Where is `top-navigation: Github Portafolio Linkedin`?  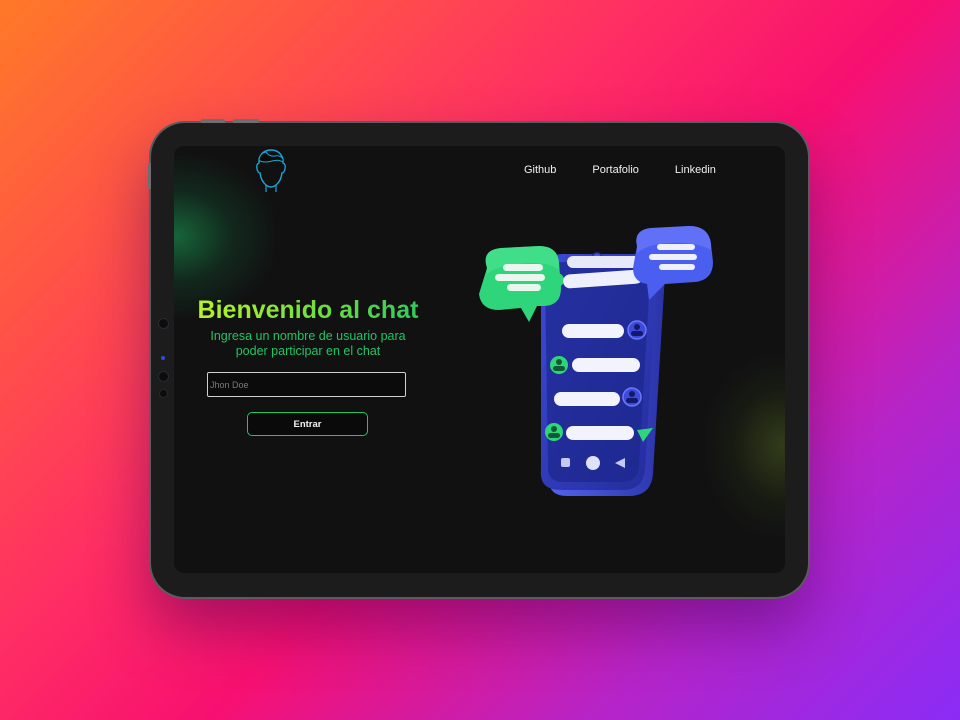
top-navigation: Github Portafolio Linkedin is located at coordinates (620, 172).